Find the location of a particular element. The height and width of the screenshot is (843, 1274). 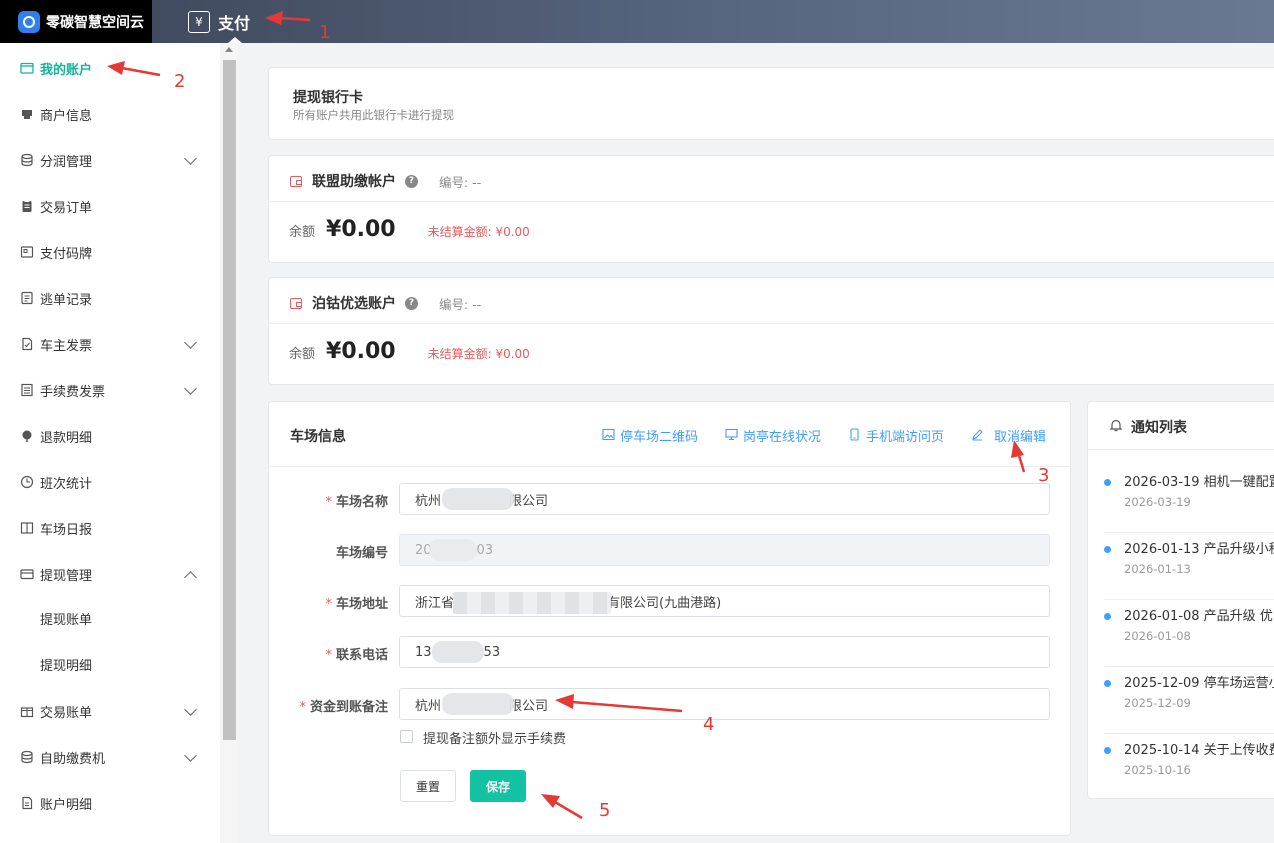

annotation-number: 4 is located at coordinates (709, 724).